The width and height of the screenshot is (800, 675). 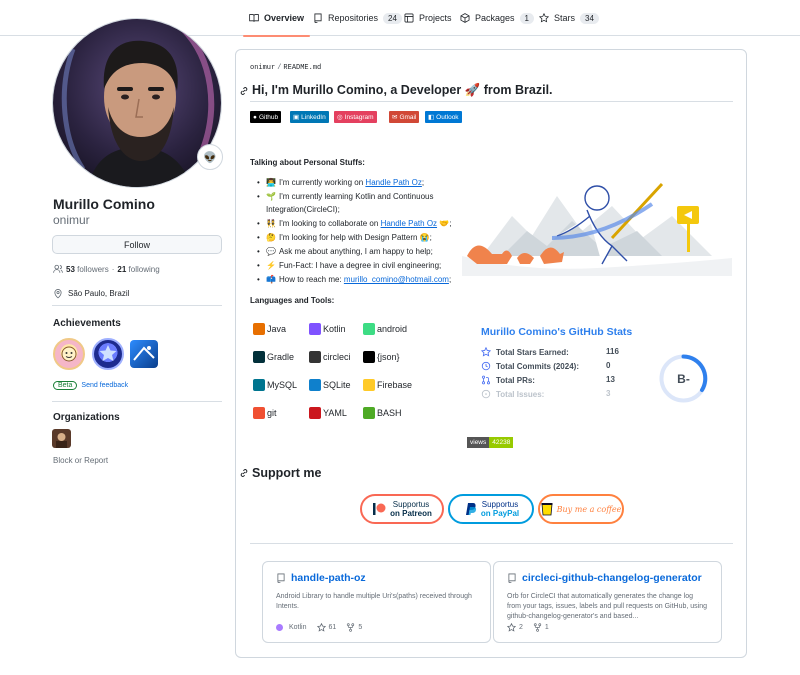 I want to click on stats-title: Murillo Comino's GitHub Stats, so click(x=557, y=332).